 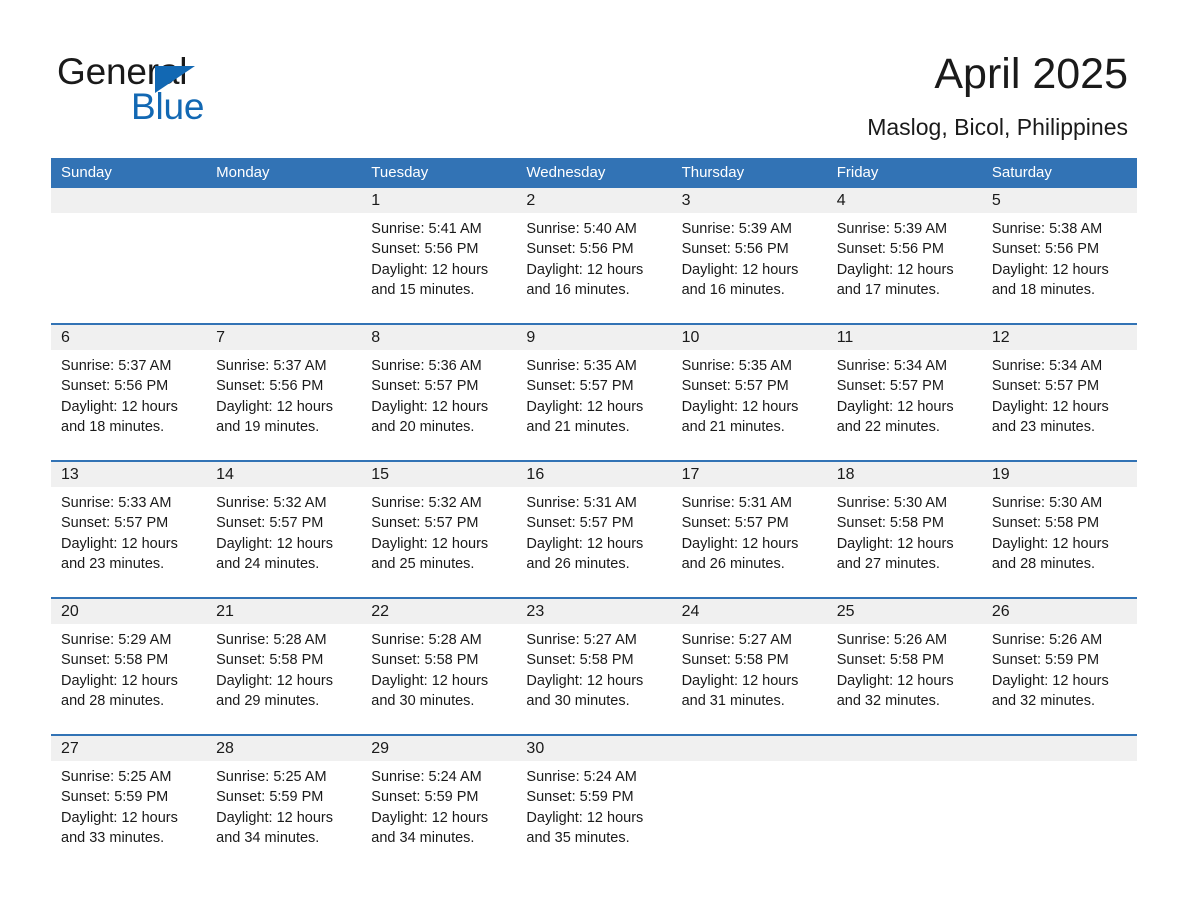 I want to click on day-number: 16, so click(x=593, y=474).